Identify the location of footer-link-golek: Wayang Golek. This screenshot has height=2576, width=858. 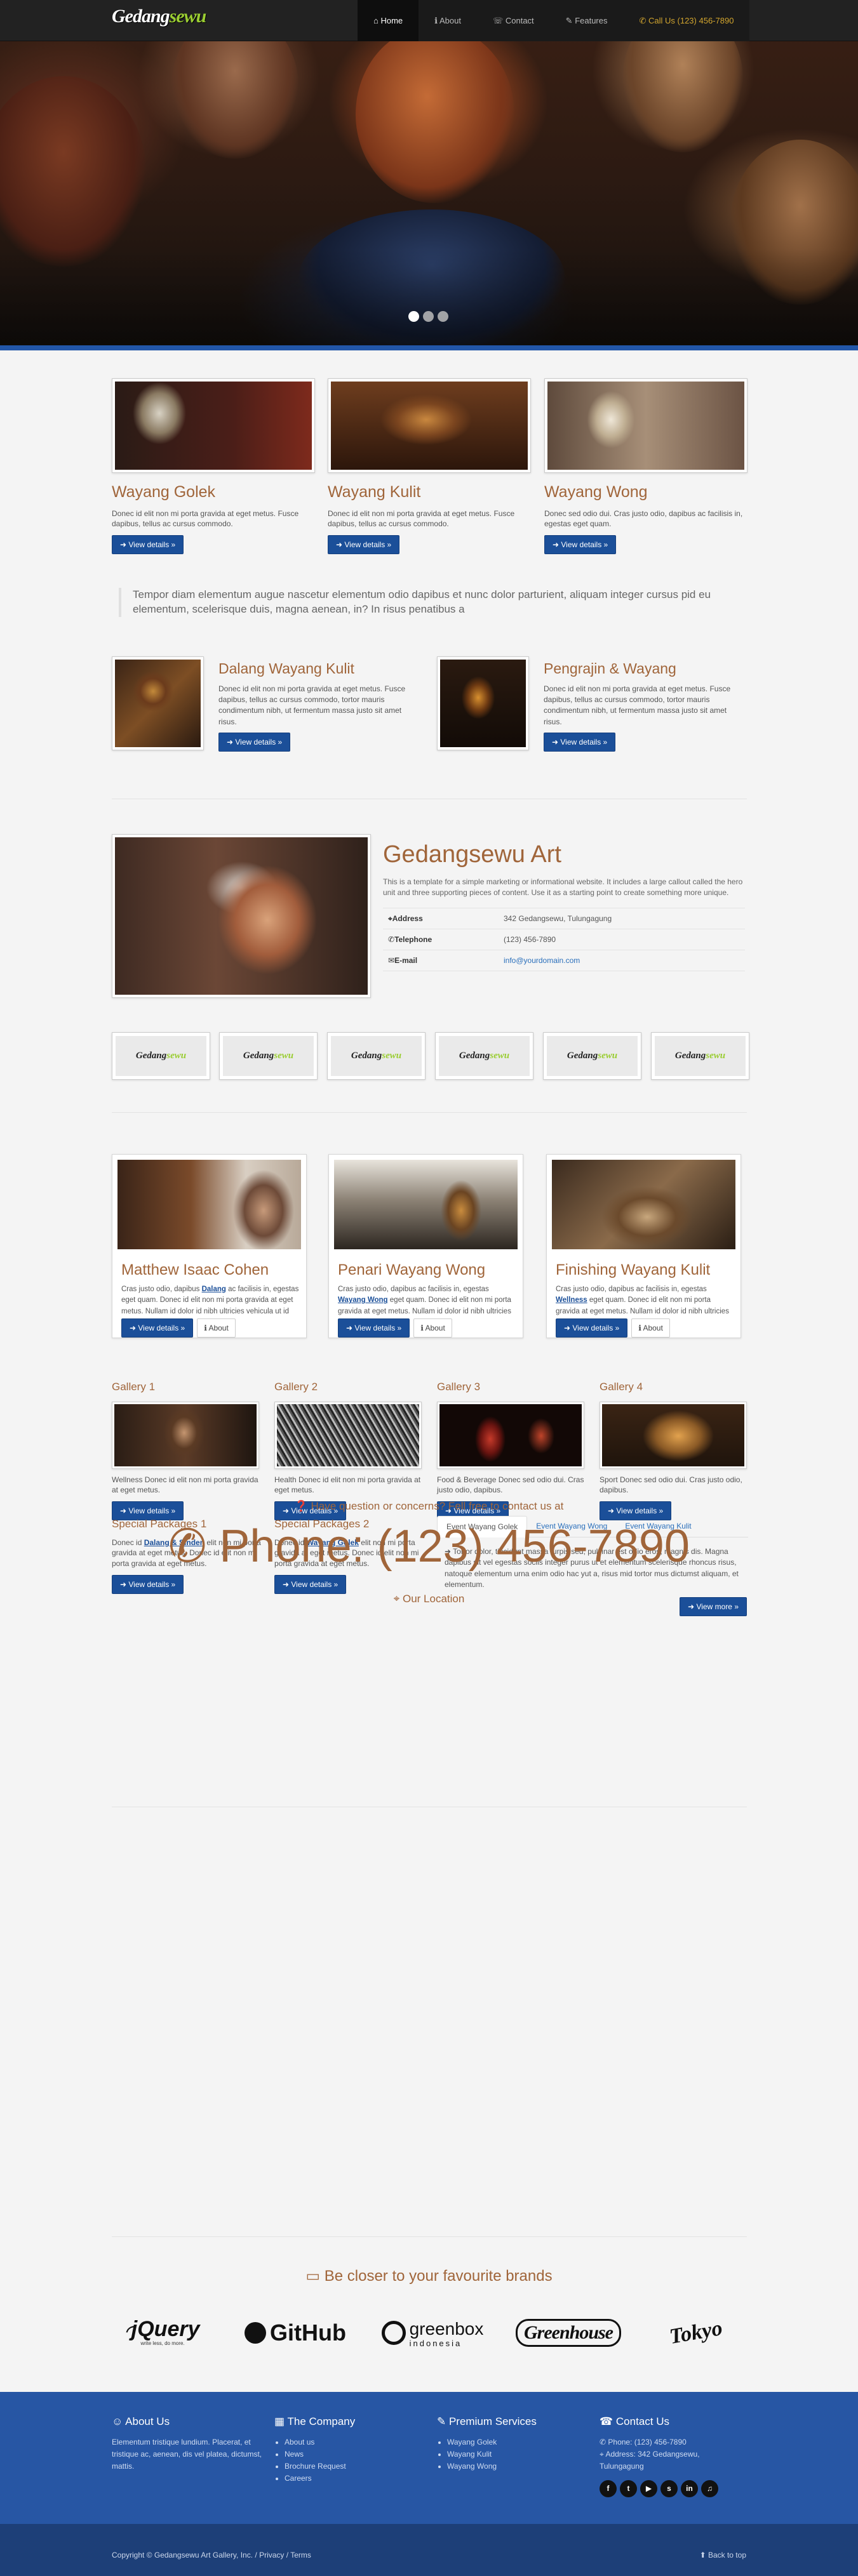
(518, 2442).